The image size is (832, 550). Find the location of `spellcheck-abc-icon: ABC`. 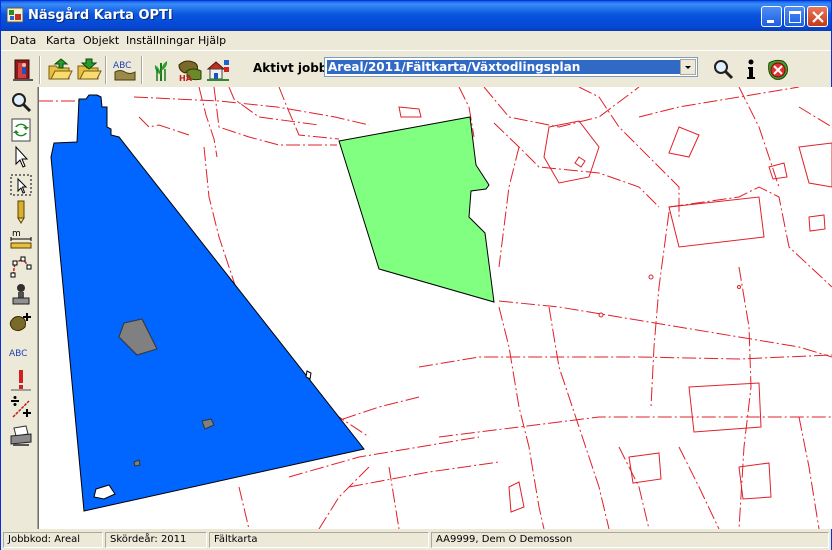

spellcheck-abc-icon: ABC is located at coordinates (125, 70).